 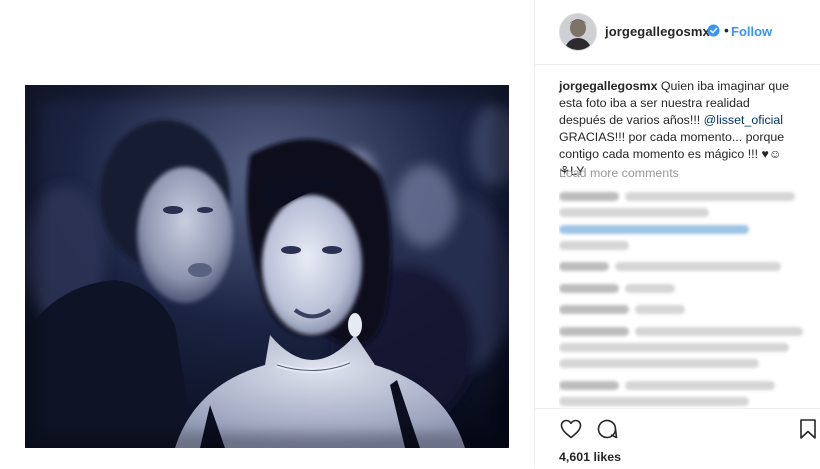 I want to click on verified-badge-icon, so click(x=713, y=30).